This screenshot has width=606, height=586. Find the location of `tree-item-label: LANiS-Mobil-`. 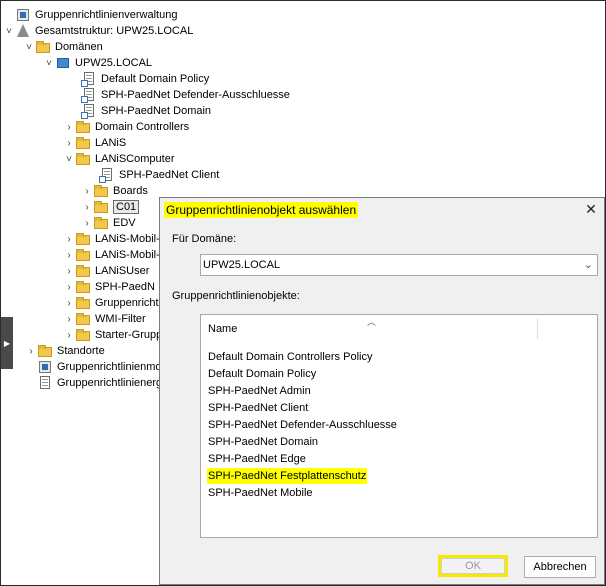

tree-item-label: LANiS-Mobil- is located at coordinates (127, 239).